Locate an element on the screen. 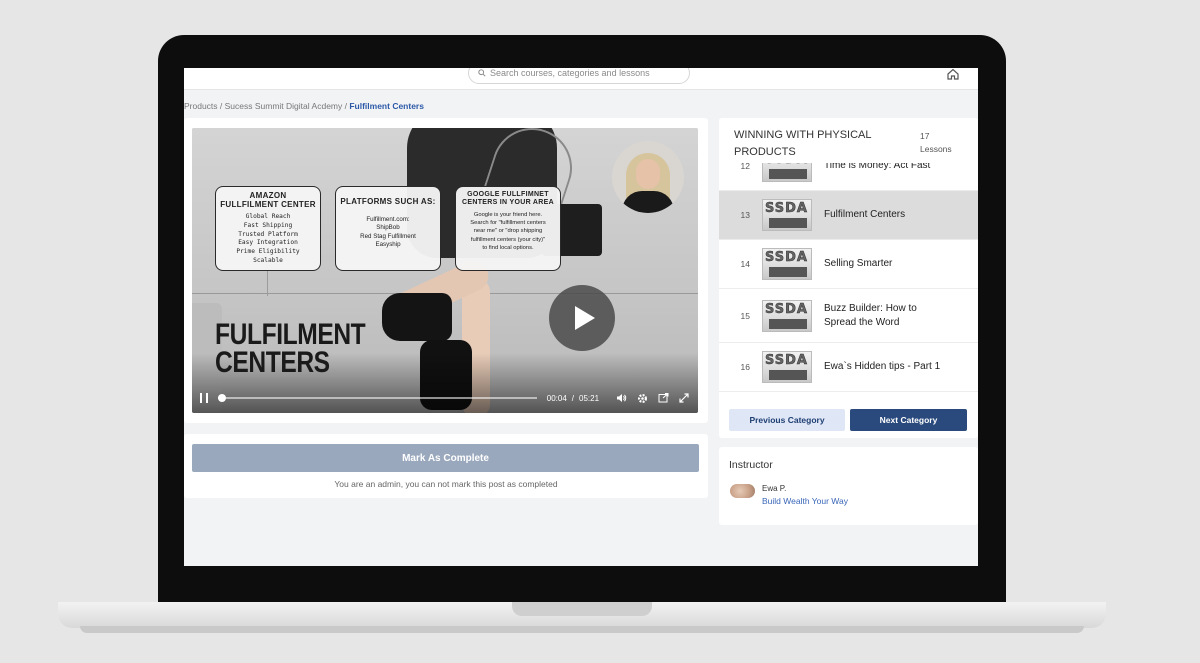 The image size is (1200, 663). settings-icon is located at coordinates (643, 398).